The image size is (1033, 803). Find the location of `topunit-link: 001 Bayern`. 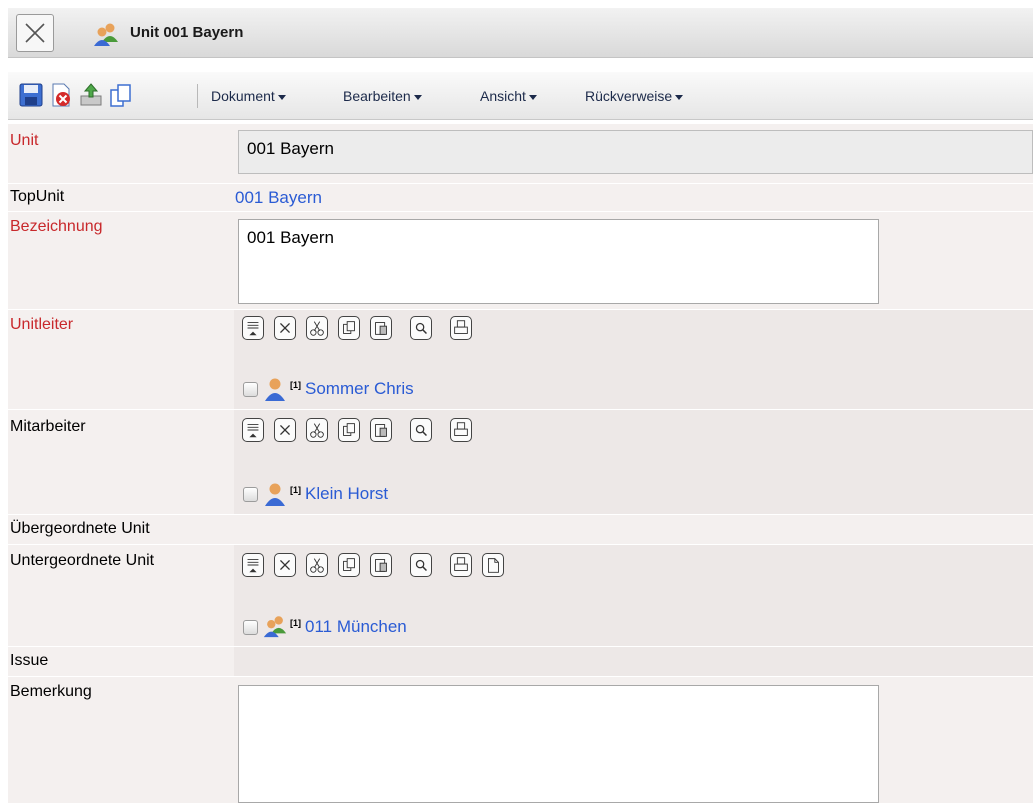

topunit-link: 001 Bayern is located at coordinates (278, 198).